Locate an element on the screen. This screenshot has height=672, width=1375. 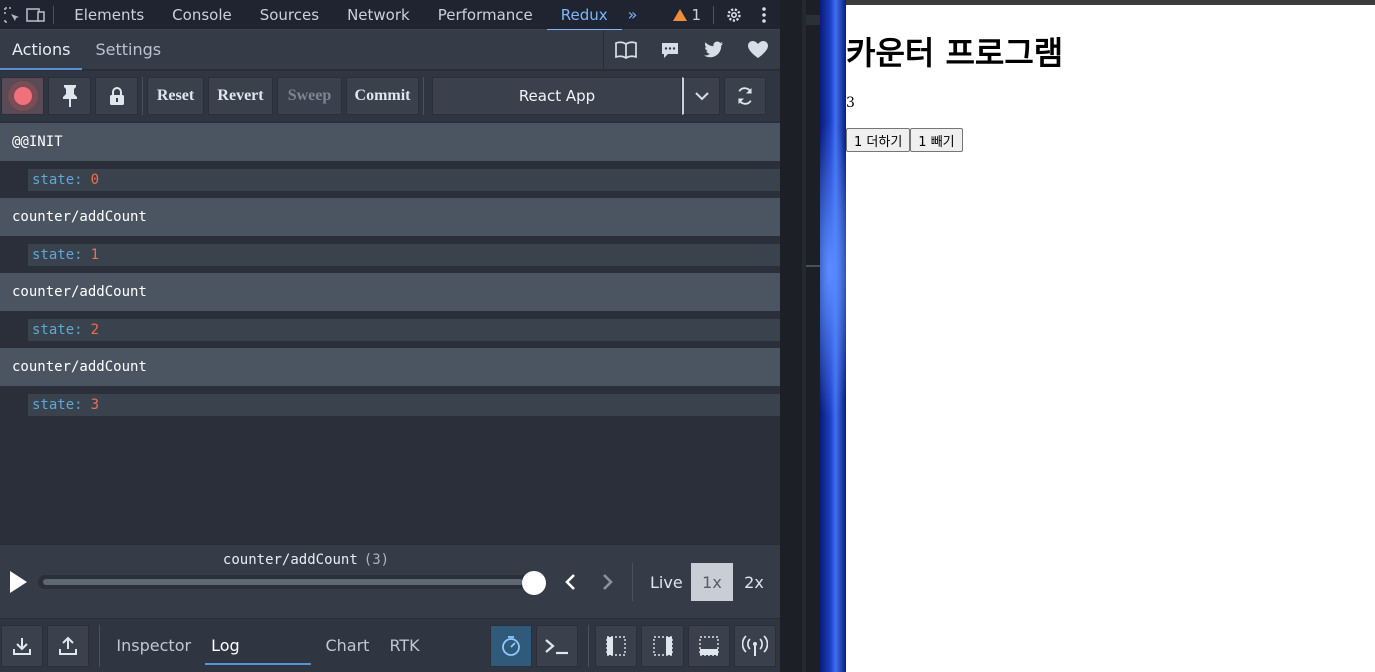
instance-select: React App is located at coordinates (557, 96).